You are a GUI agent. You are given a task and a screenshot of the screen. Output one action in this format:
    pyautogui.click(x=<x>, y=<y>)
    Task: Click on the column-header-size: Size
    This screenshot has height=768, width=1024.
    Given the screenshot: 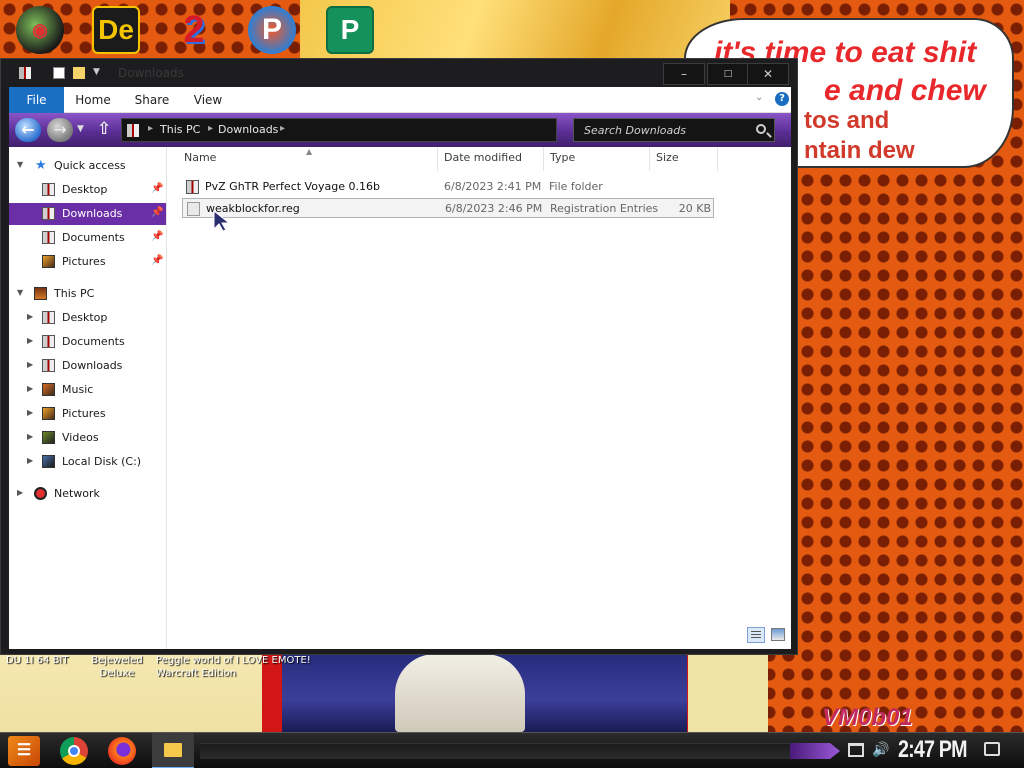 What is the action you would take?
    pyautogui.click(x=684, y=159)
    